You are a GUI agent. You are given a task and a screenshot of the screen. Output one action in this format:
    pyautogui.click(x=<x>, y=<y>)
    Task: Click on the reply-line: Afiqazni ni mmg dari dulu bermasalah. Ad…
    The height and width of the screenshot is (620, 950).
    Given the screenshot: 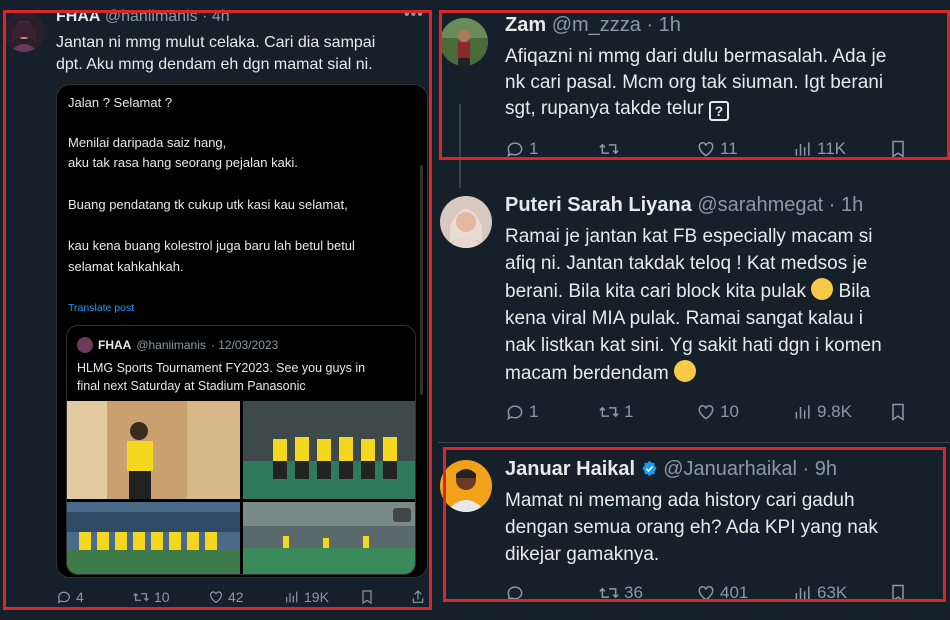 What is the action you would take?
    pyautogui.click(x=696, y=56)
    